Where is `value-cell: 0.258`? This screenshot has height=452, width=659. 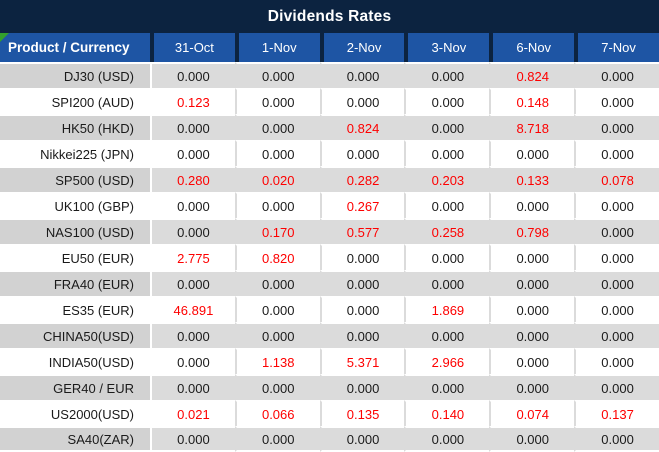
value-cell: 0.258 is located at coordinates (447, 231).